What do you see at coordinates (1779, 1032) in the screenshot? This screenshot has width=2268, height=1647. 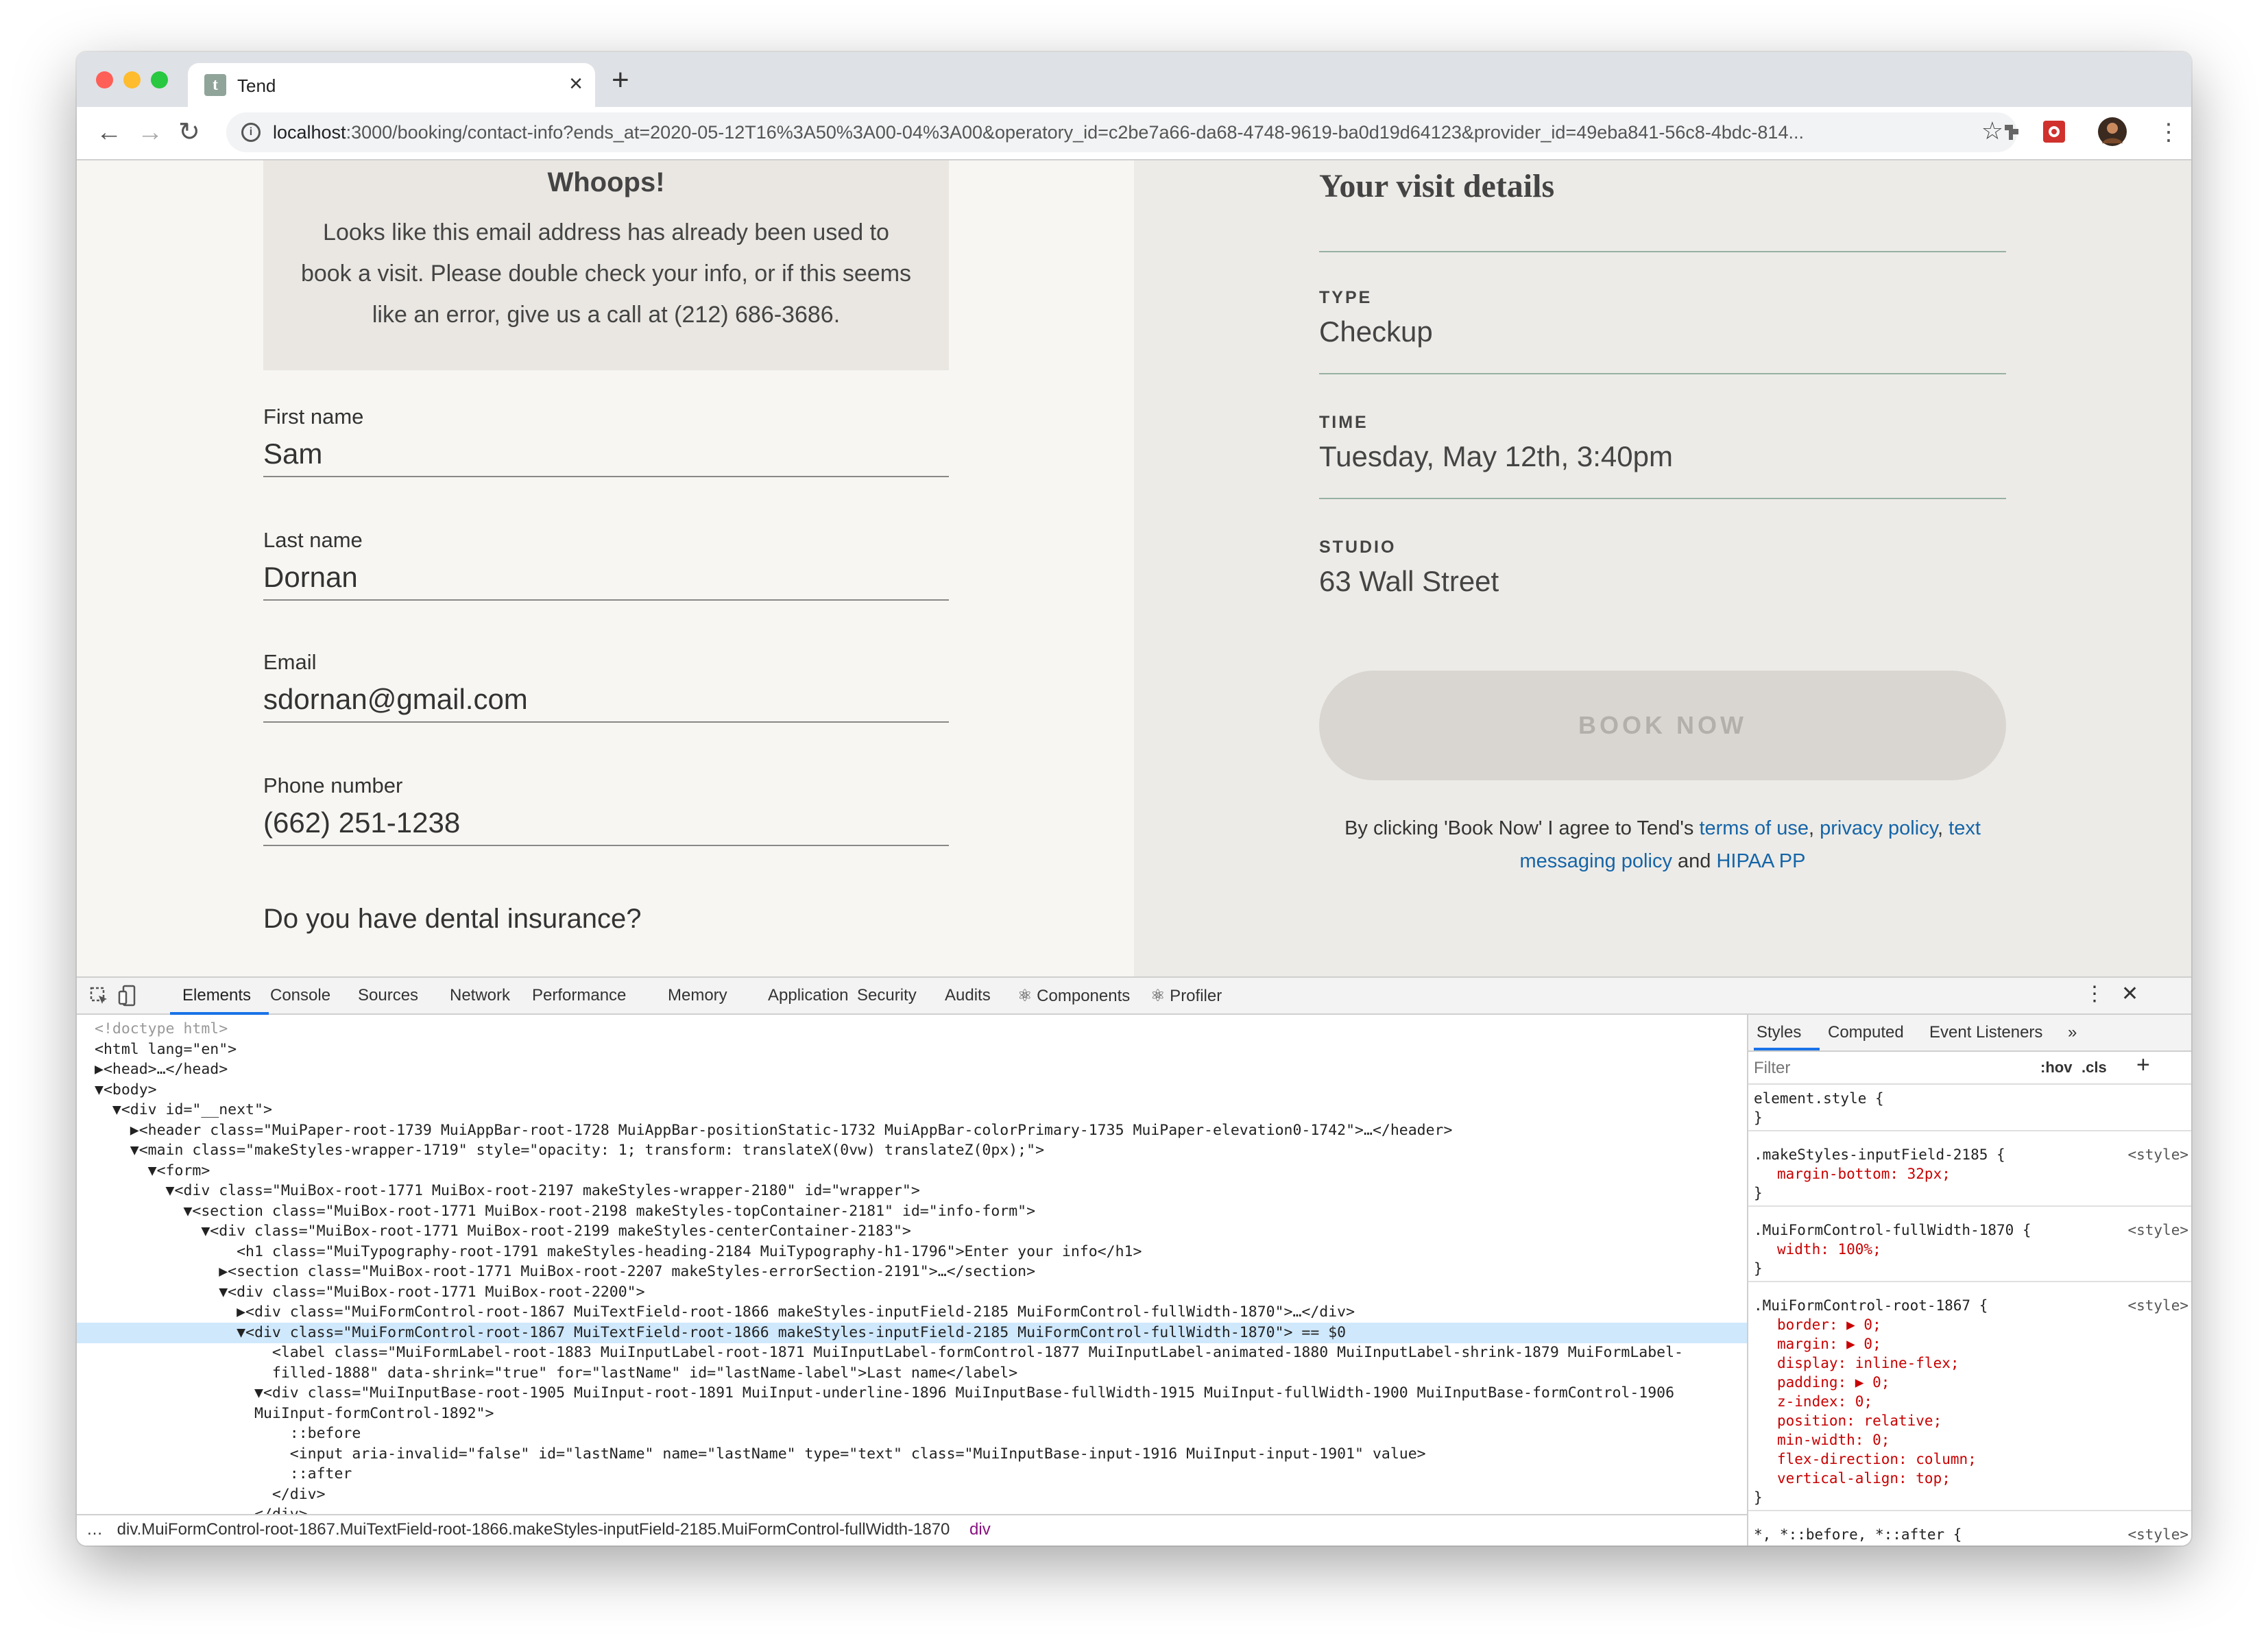 I see `styles-tab-0: Styles` at bounding box center [1779, 1032].